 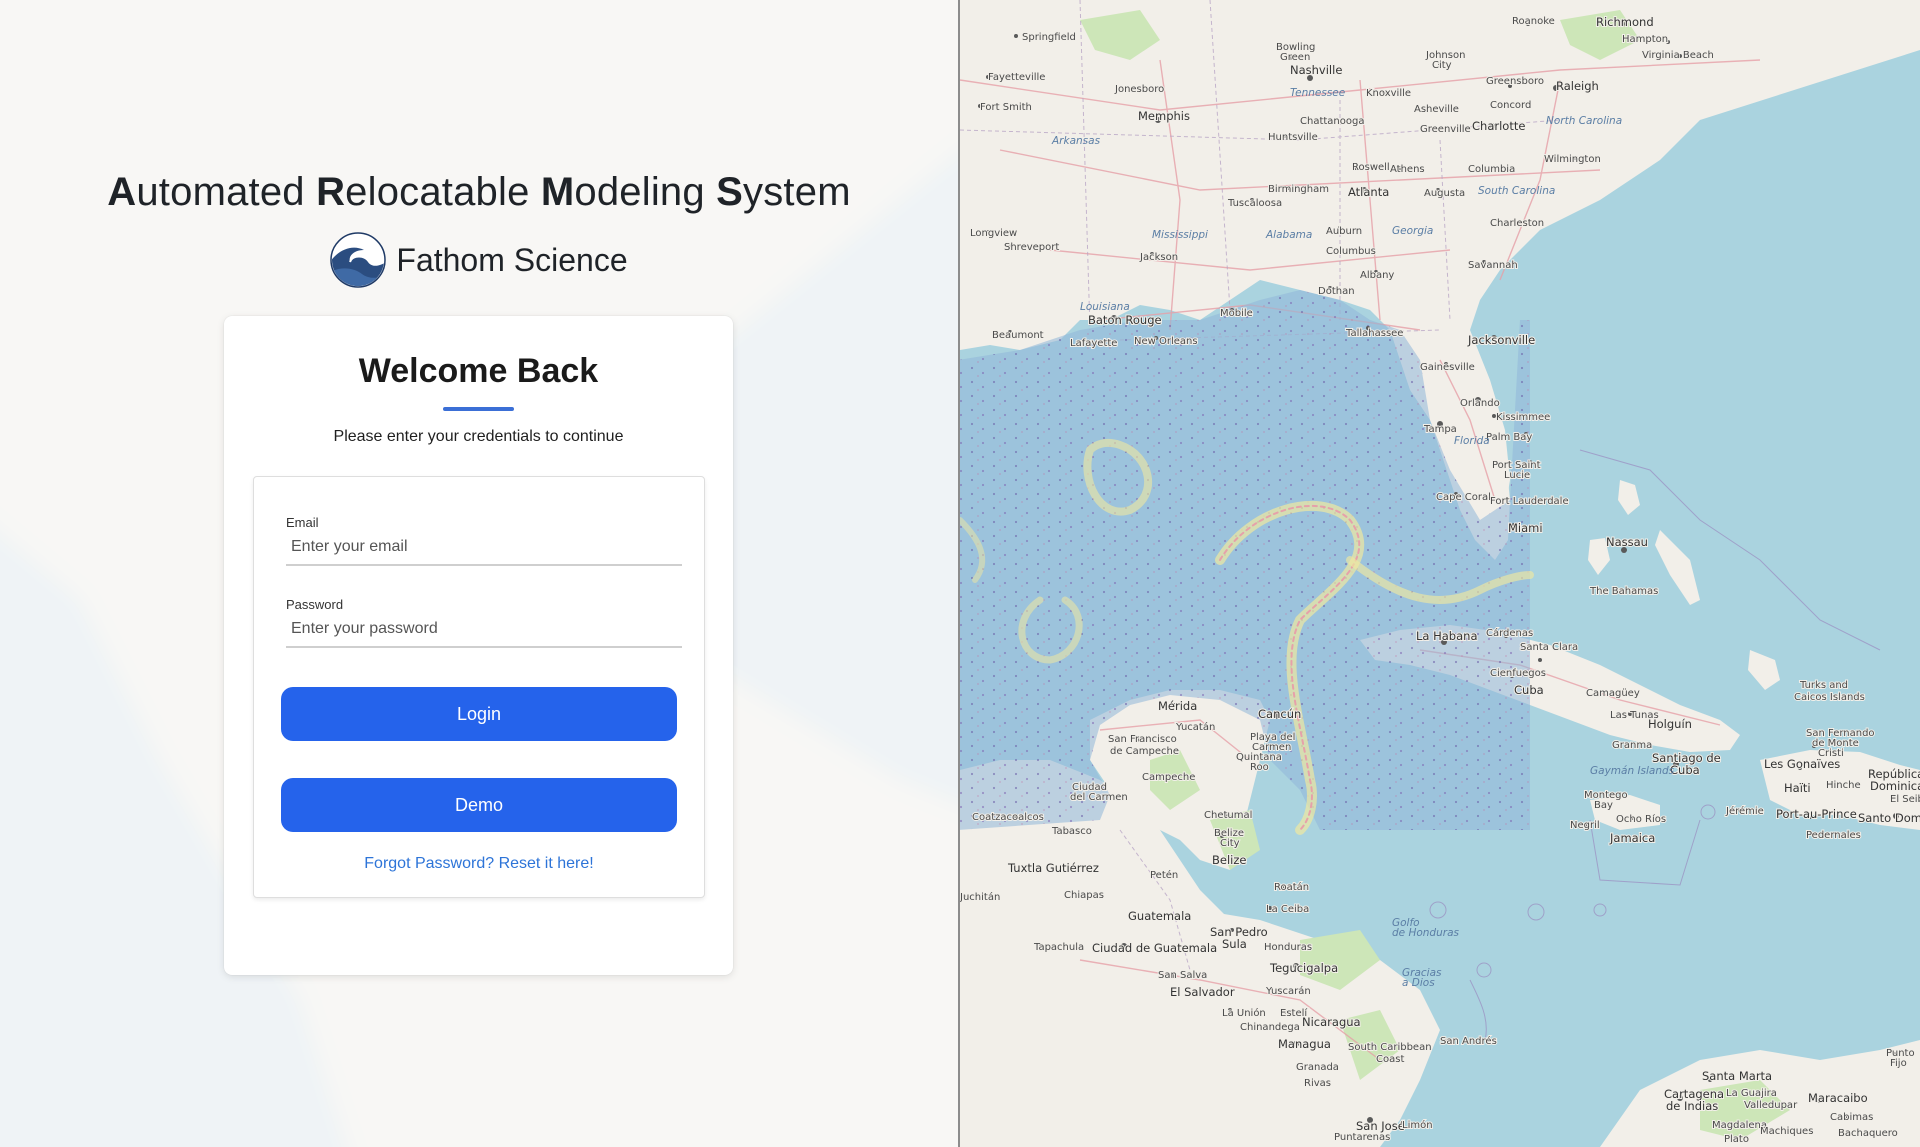 What do you see at coordinates (1525, 528) in the screenshot?
I see `map-place-label: Miami` at bounding box center [1525, 528].